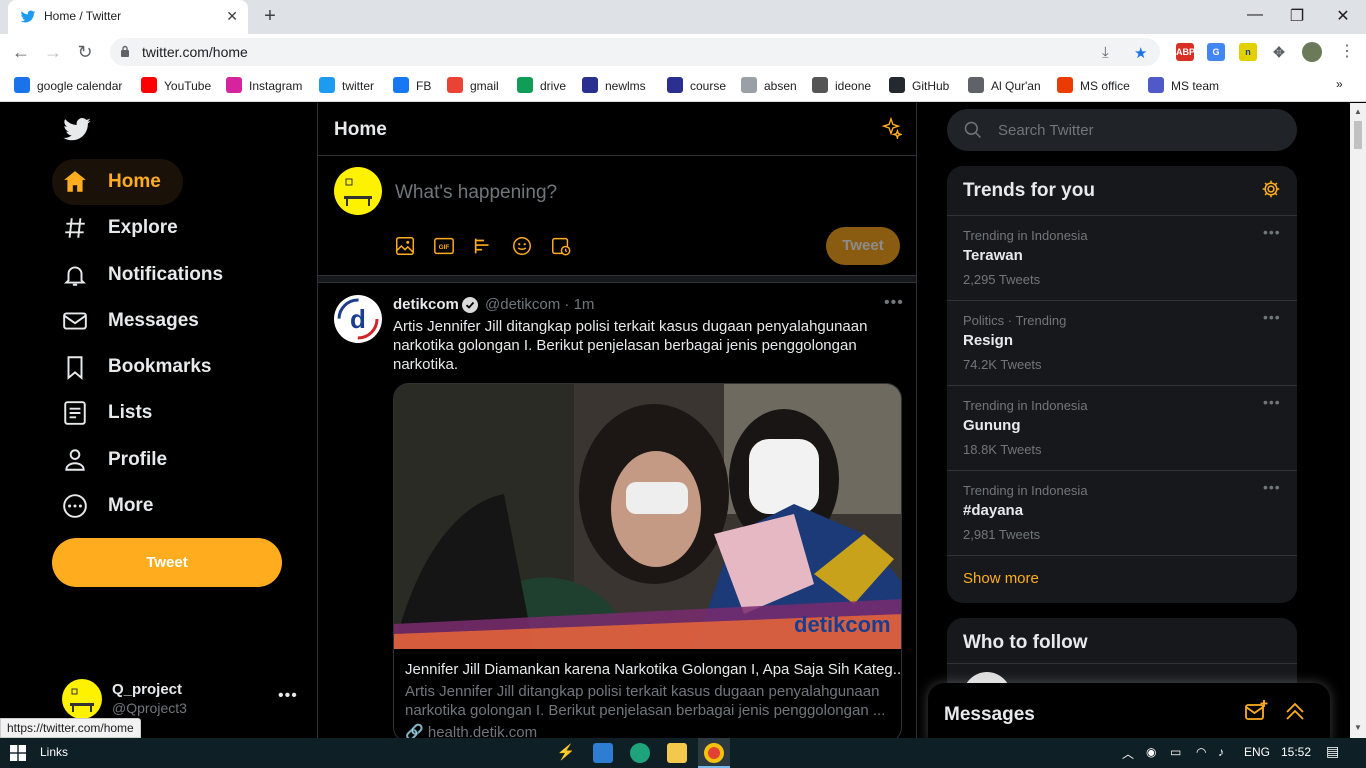  Describe the element at coordinates (53, 52) in the screenshot. I see `forward-button: →` at that location.